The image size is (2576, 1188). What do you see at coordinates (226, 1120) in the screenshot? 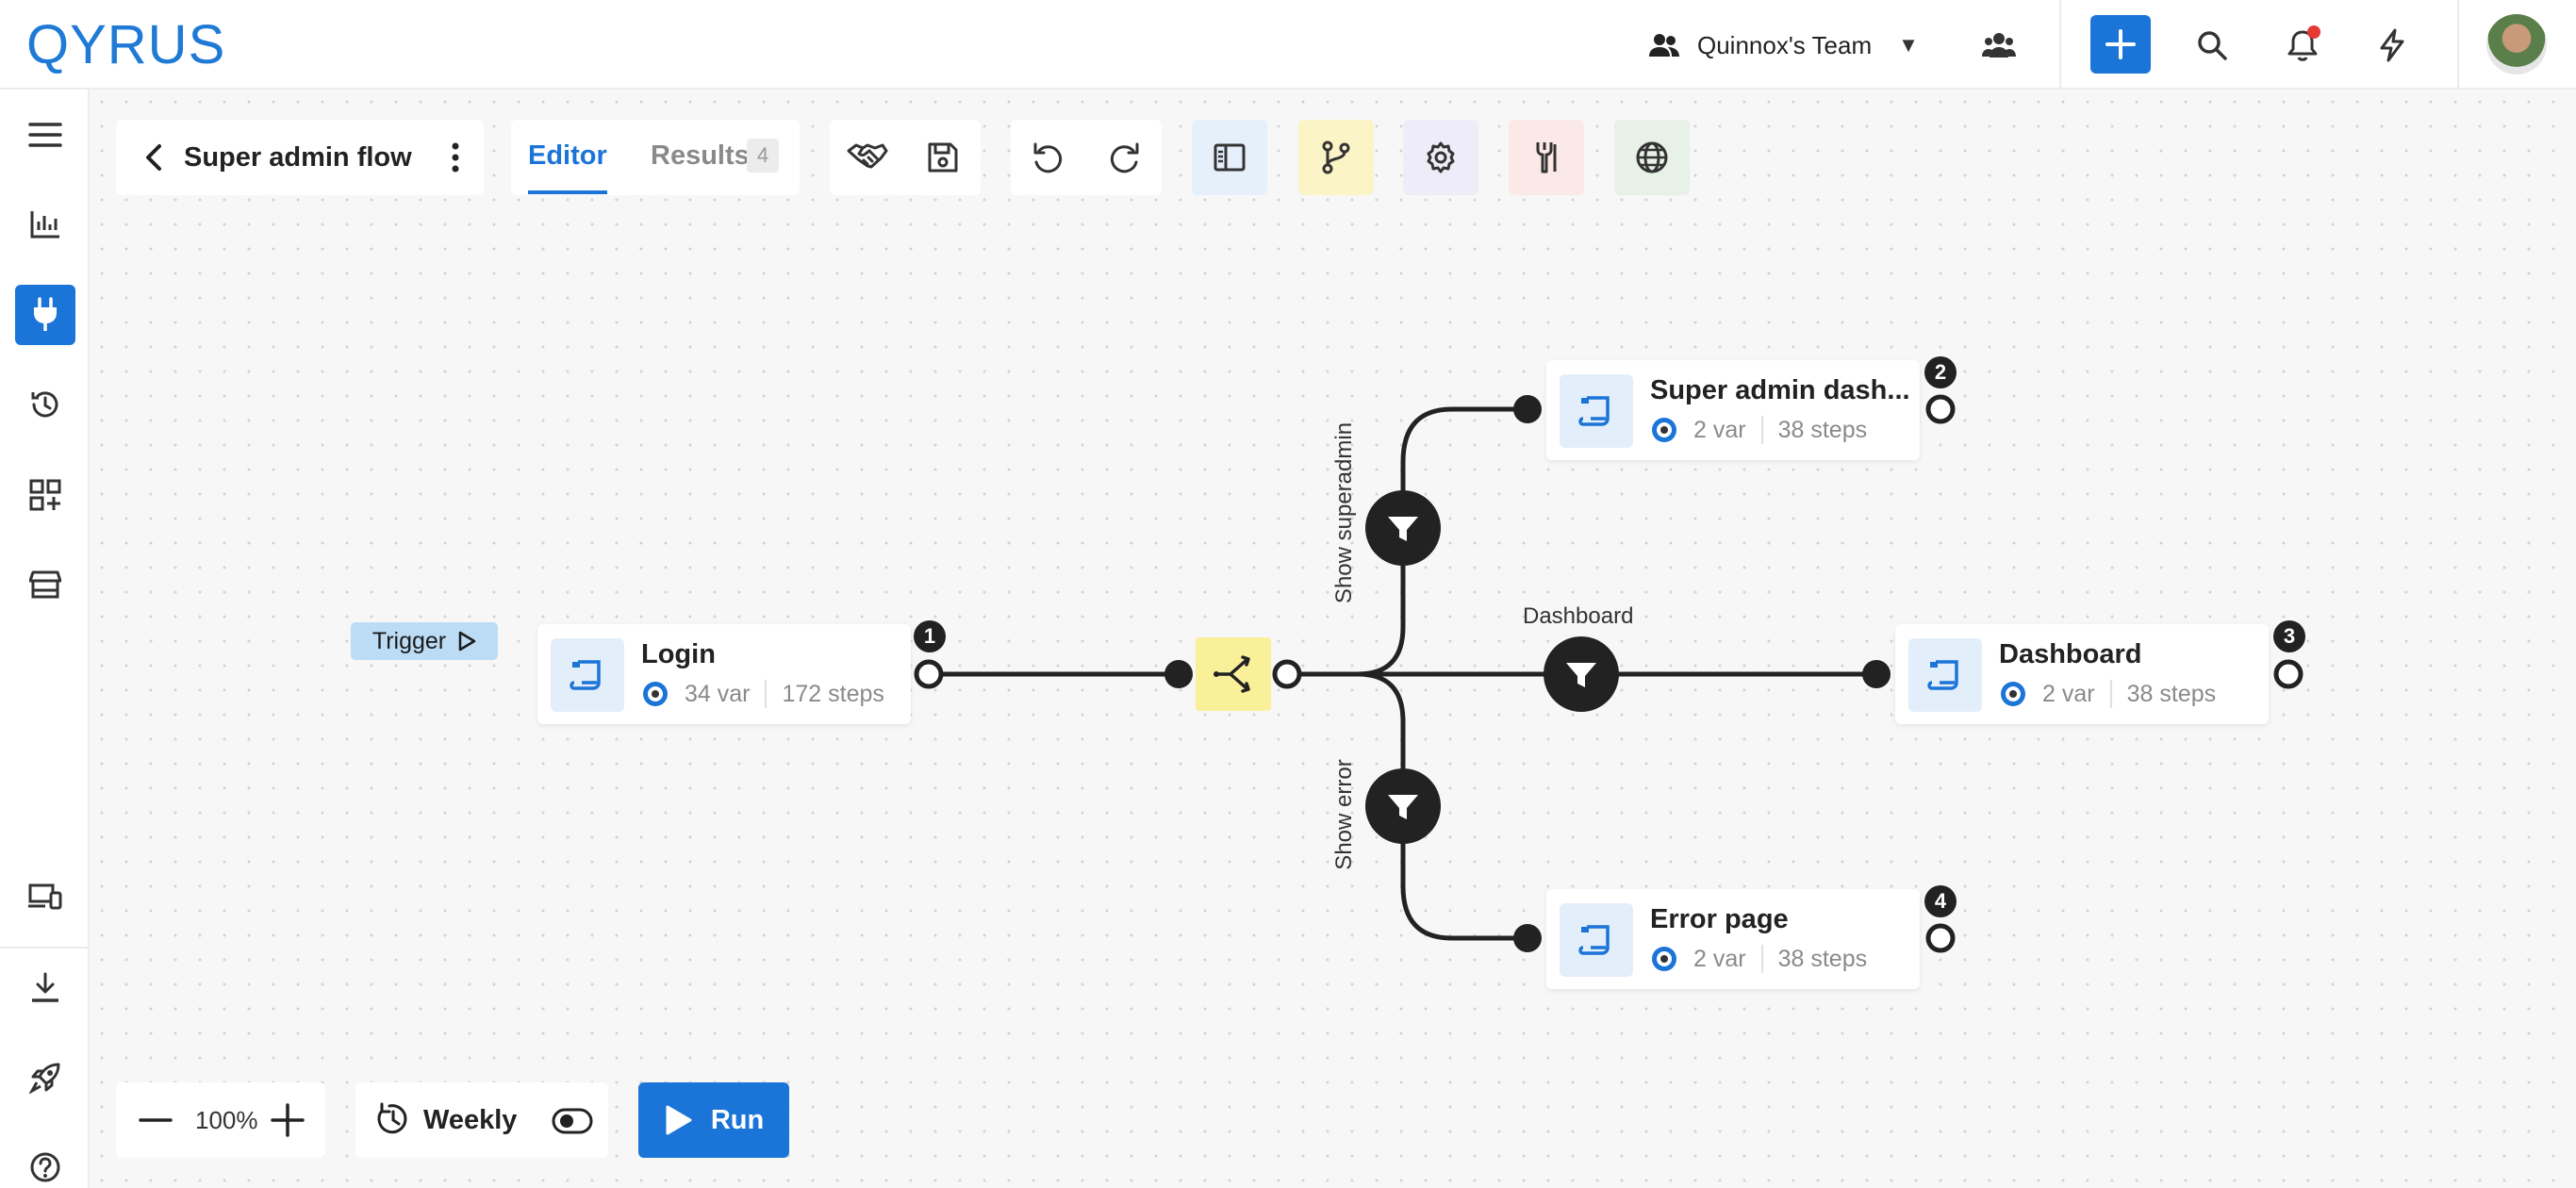
I see `zoom-level: 100%` at bounding box center [226, 1120].